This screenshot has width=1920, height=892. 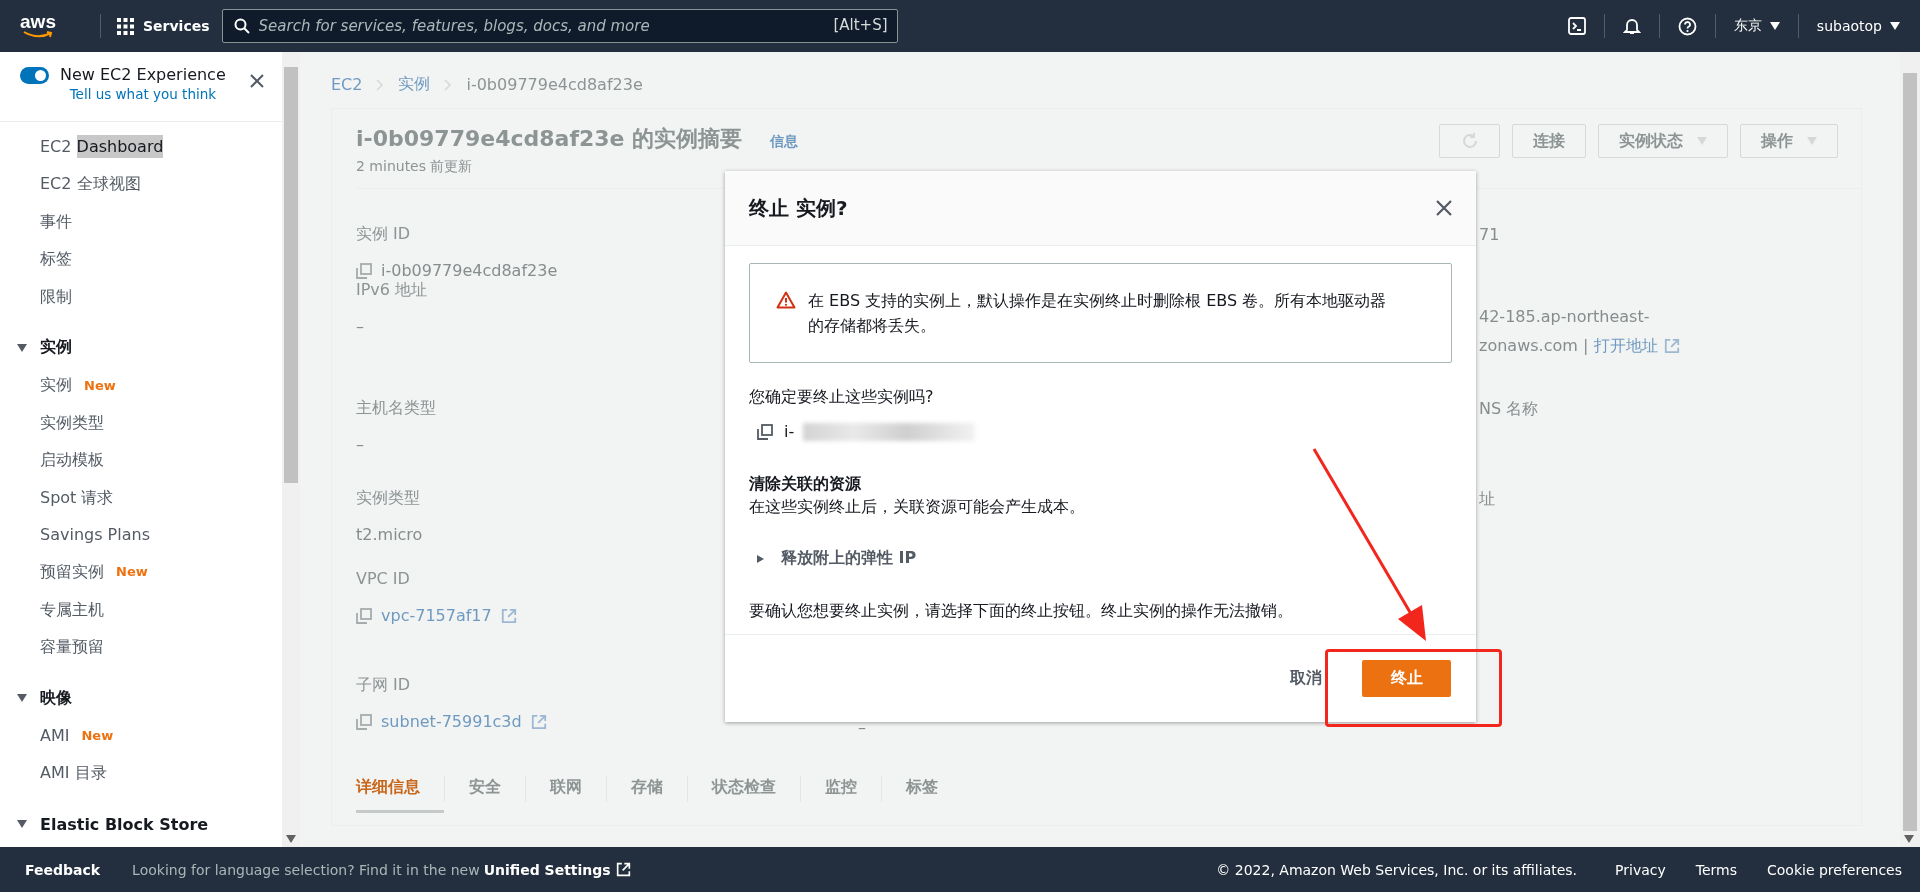 I want to click on region-menu: 东京, so click(x=1756, y=26).